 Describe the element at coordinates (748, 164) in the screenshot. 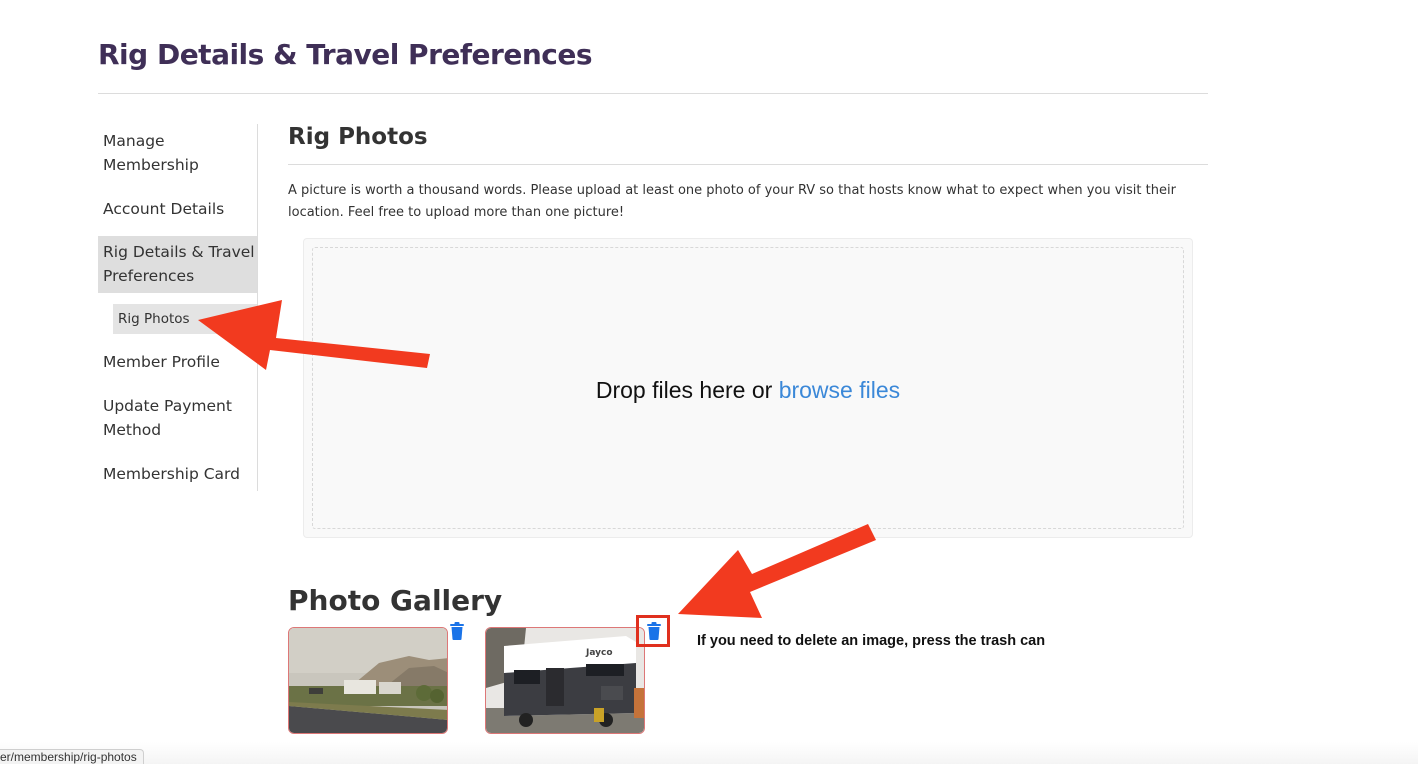

I see `section-divider` at that location.